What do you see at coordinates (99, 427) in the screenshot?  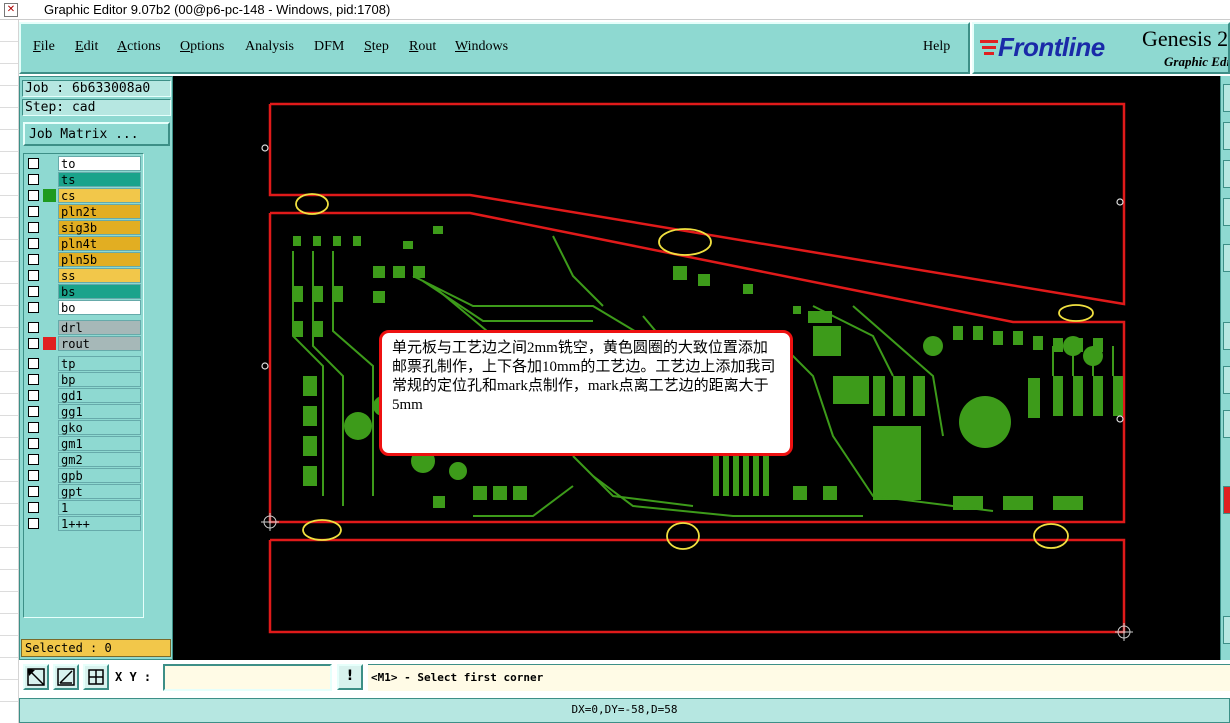 I see `layer-name: gko` at bounding box center [99, 427].